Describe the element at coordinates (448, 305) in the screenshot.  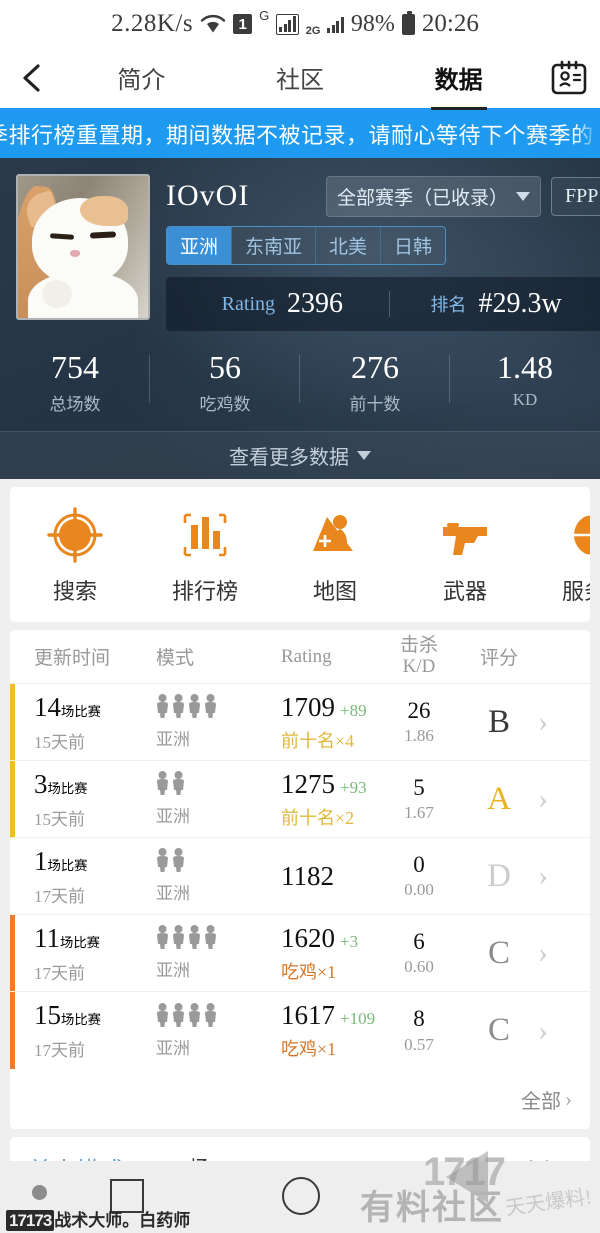
I see `rank-label: 排名` at that location.